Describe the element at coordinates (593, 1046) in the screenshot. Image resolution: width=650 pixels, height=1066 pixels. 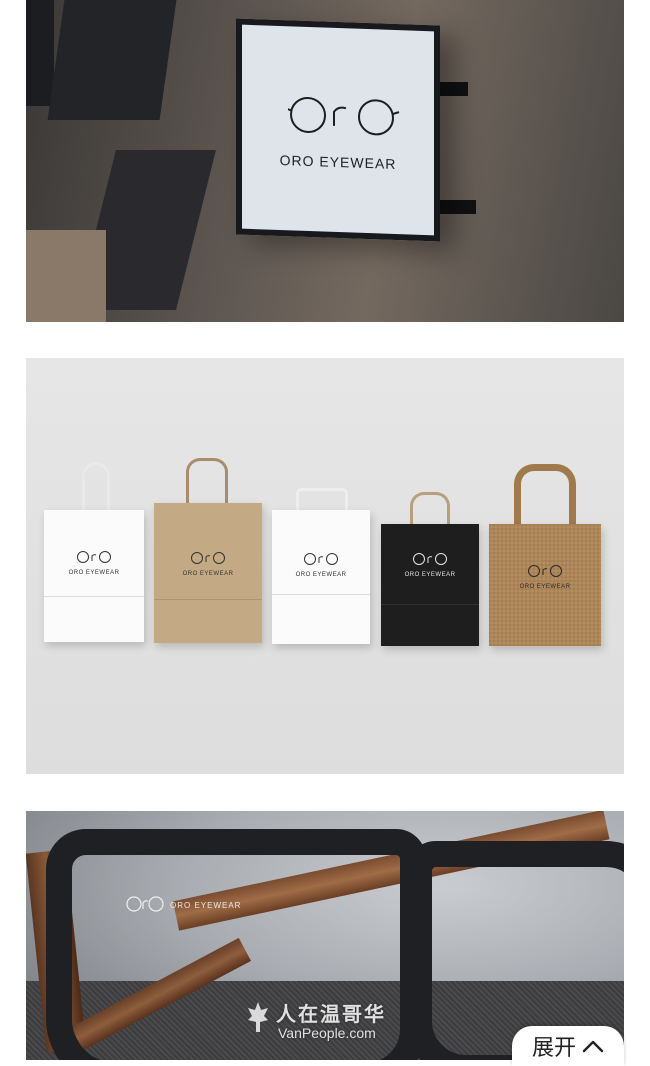
I see `chevron-up-icon` at that location.